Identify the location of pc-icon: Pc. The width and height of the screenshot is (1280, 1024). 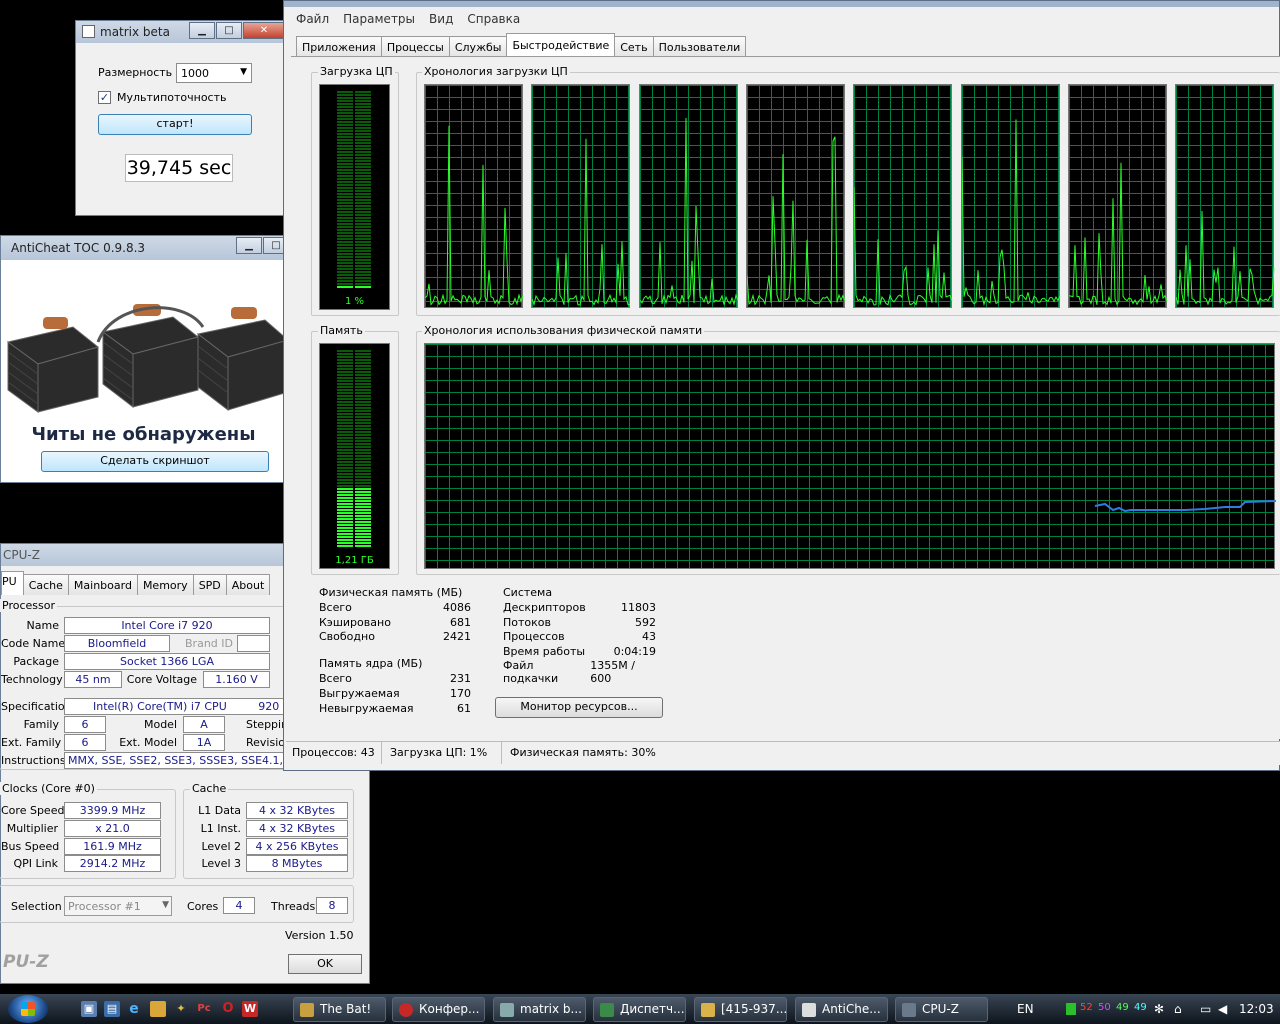
(204, 1009).